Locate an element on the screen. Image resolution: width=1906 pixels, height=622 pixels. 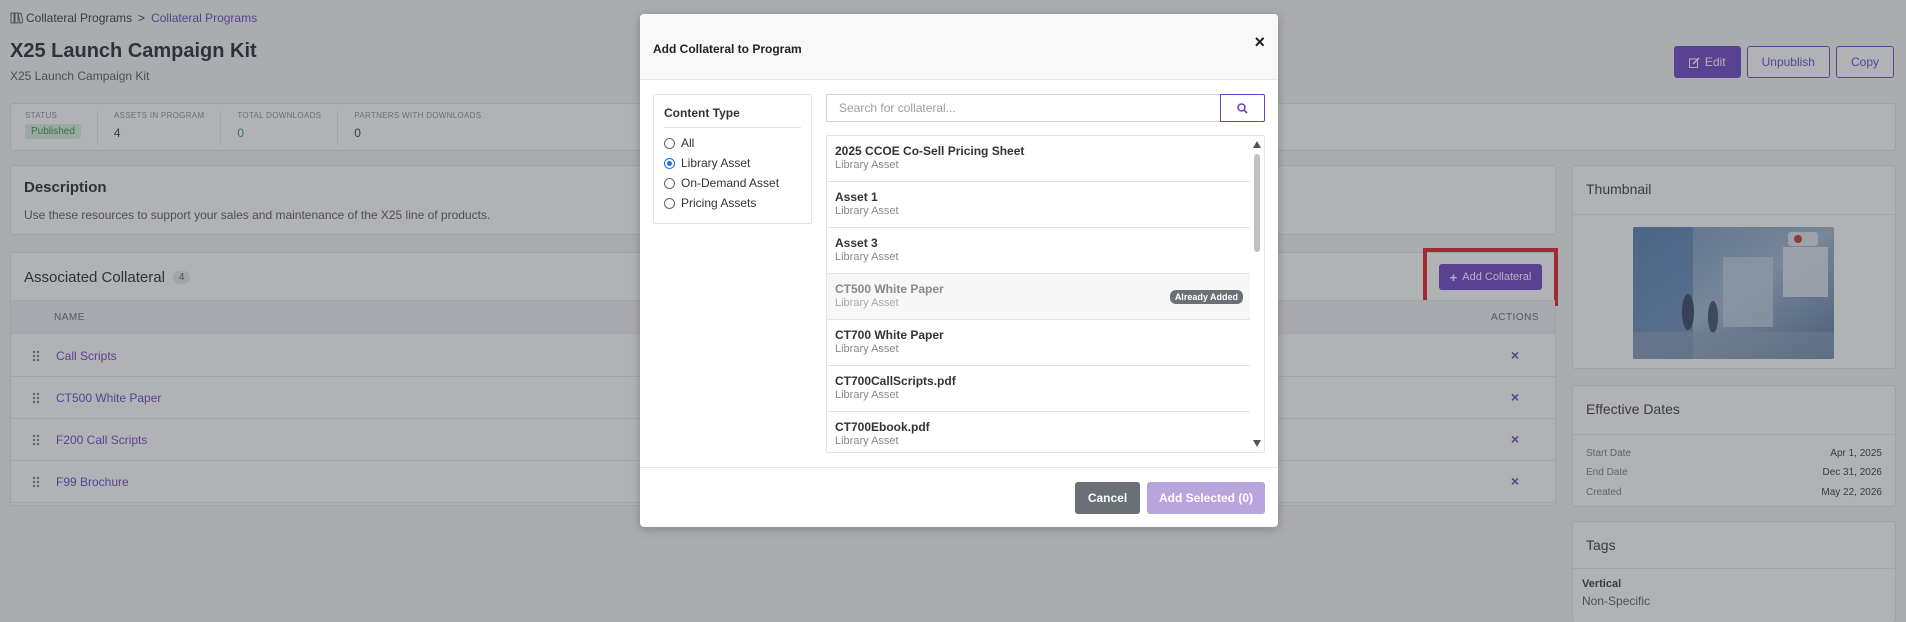
item-name: CT700CallScripts.pdf is located at coordinates (895, 381).